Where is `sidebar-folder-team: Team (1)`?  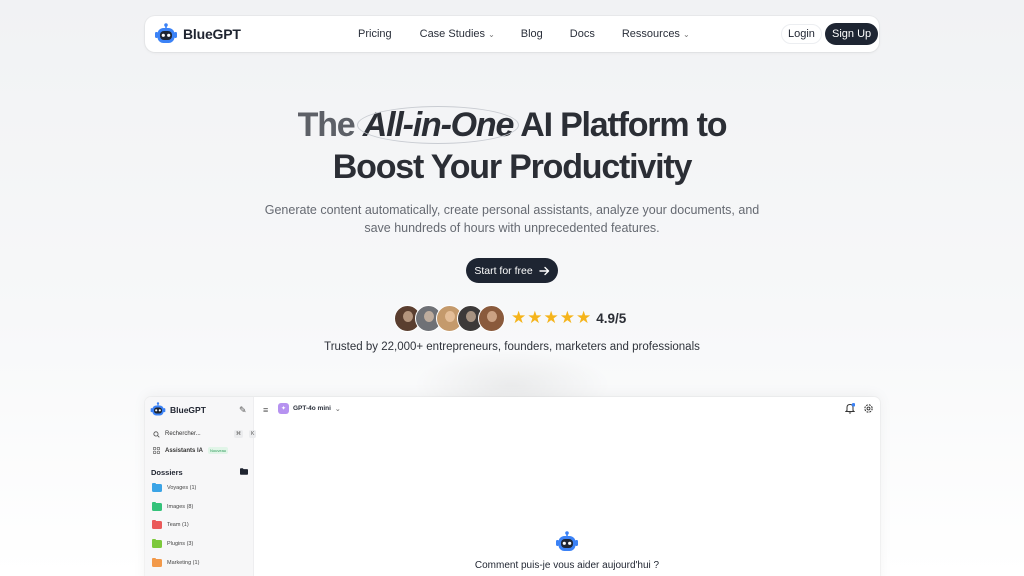
sidebar-folder-team: Team (1) is located at coordinates (170, 524).